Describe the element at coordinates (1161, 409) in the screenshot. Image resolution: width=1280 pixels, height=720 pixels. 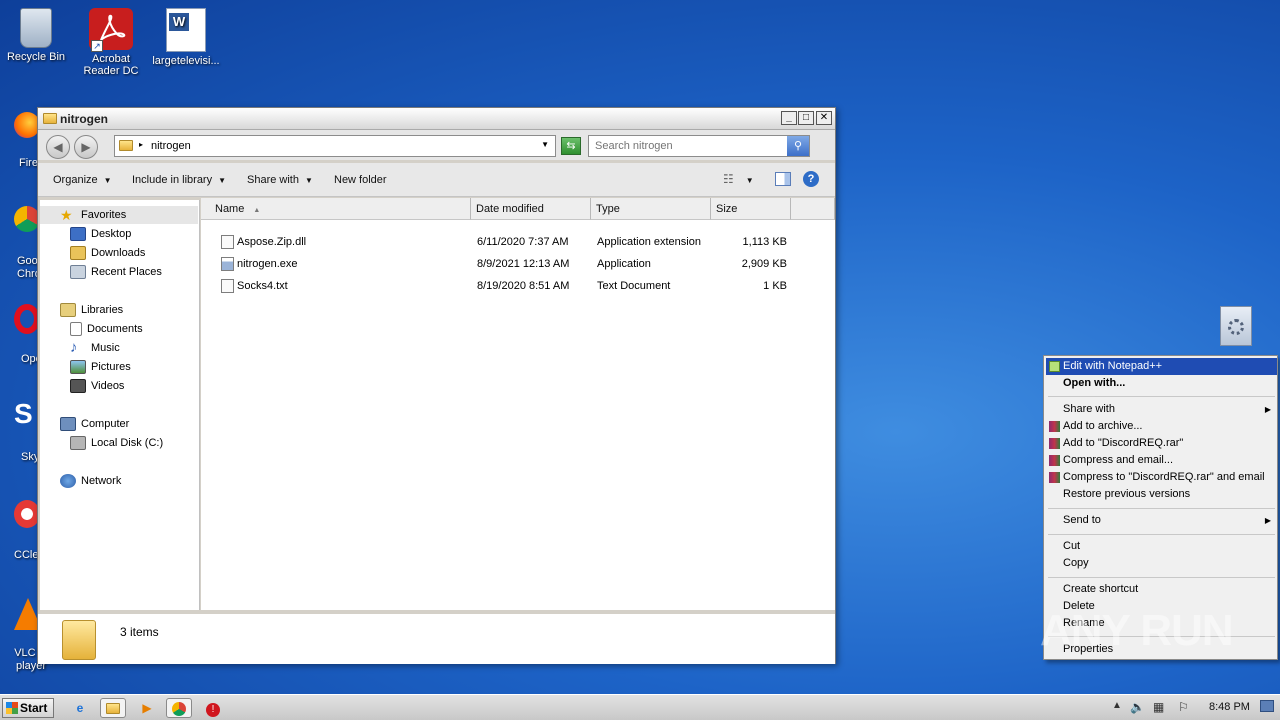
I see `menu-item-share-with: Share with ▶` at that location.